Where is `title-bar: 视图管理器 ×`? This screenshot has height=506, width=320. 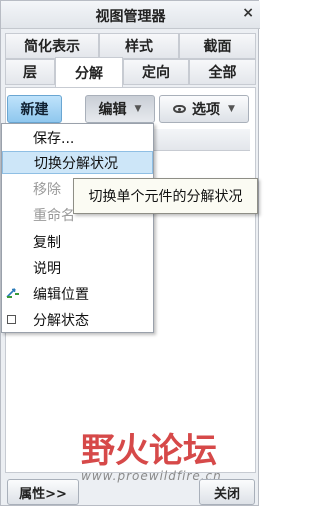 title-bar: 视图管理器 × is located at coordinates (130, 15).